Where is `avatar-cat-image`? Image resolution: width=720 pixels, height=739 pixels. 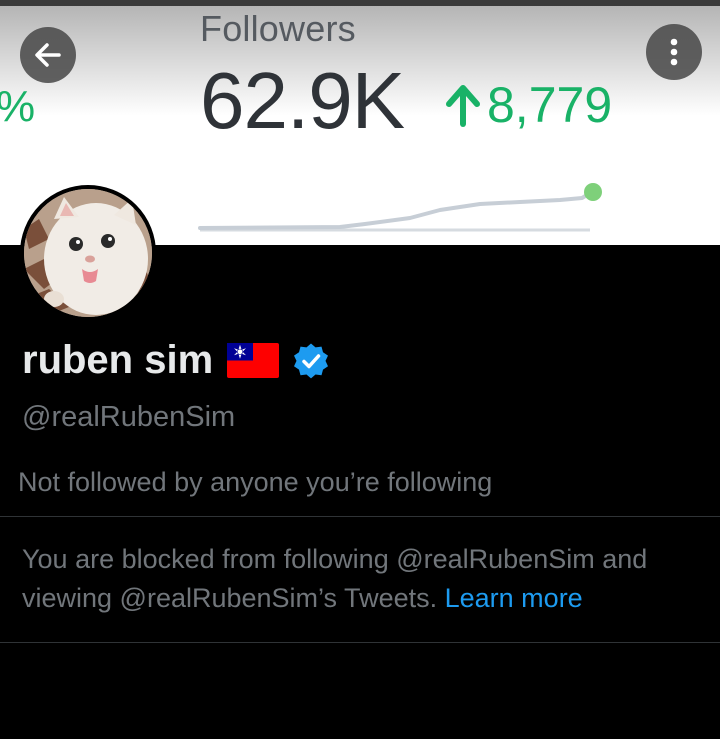
avatar-cat-image is located at coordinates (88, 253).